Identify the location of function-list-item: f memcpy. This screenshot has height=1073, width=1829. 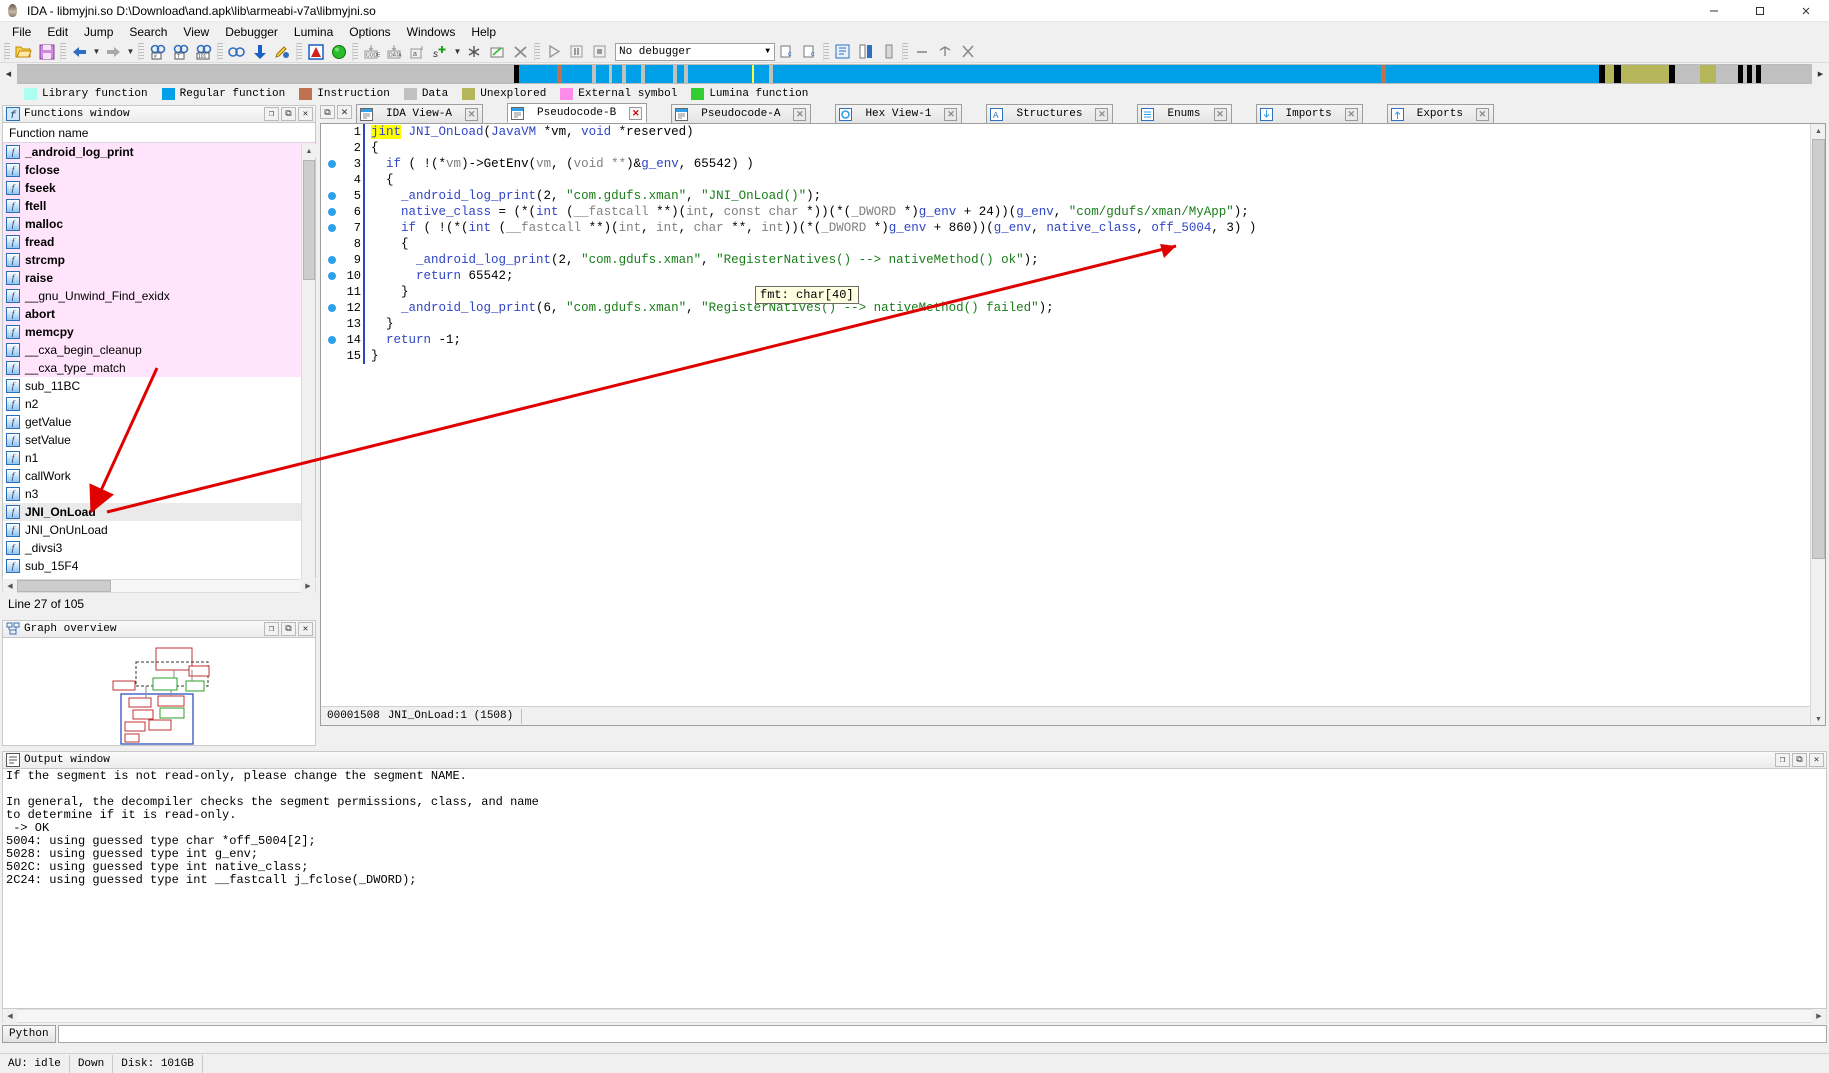
(159, 332).